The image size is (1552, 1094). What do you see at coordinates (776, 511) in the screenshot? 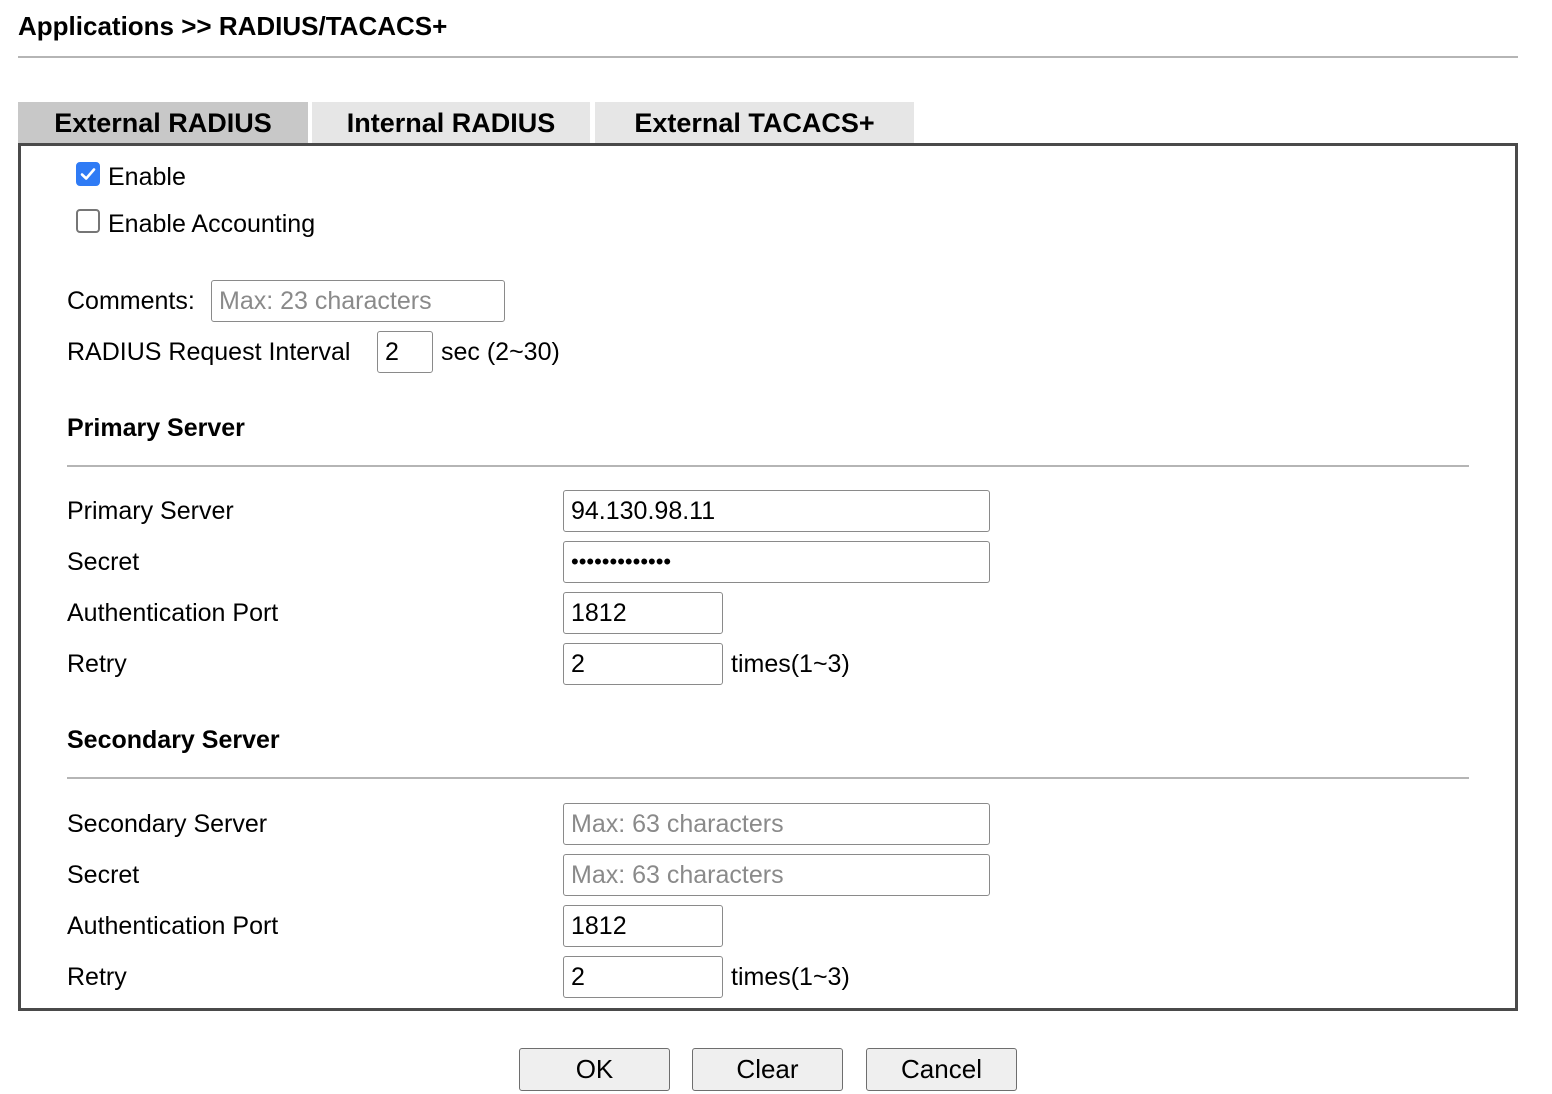
I see `primary-server-input: 94.130.98.11` at bounding box center [776, 511].